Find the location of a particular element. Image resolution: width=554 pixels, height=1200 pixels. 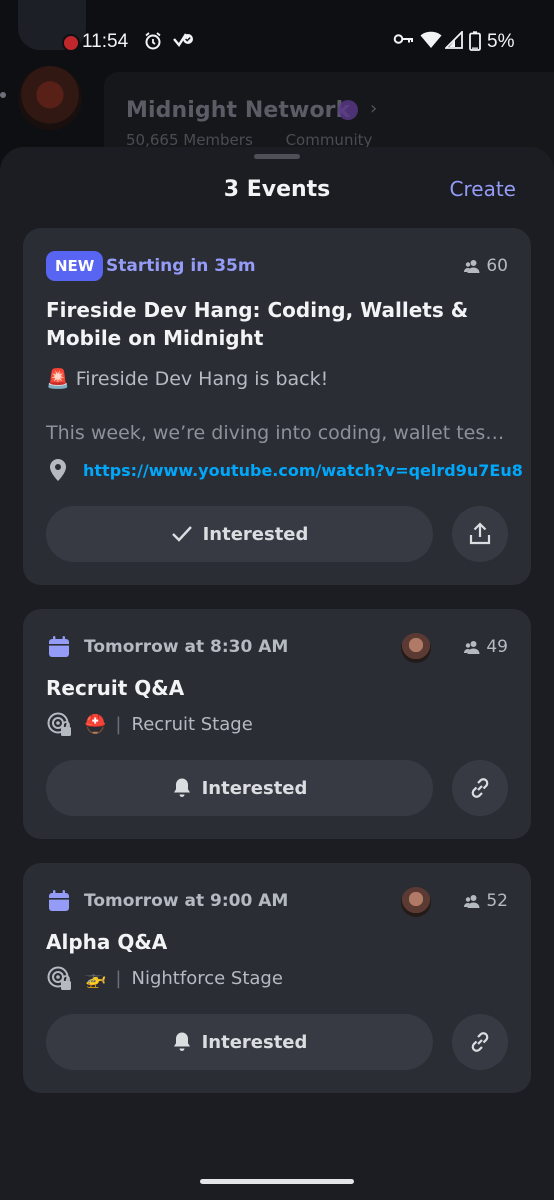

home-indicator is located at coordinates (277, 1181).